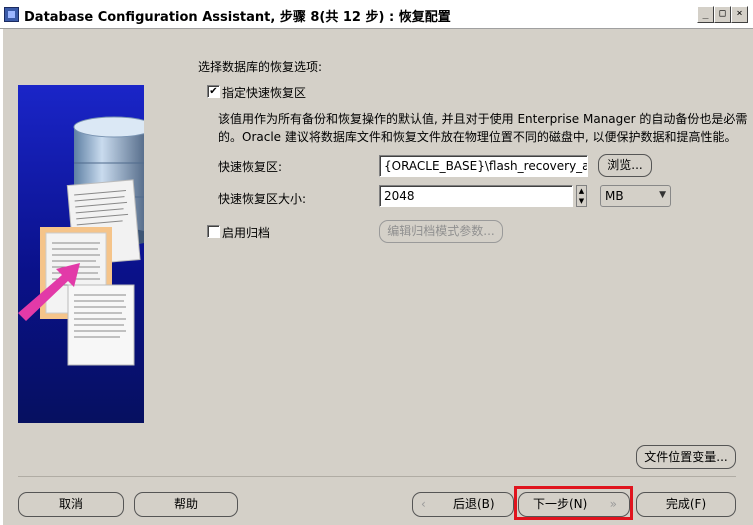  Describe the element at coordinates (377, 476) in the screenshot. I see `footer-separator` at that location.